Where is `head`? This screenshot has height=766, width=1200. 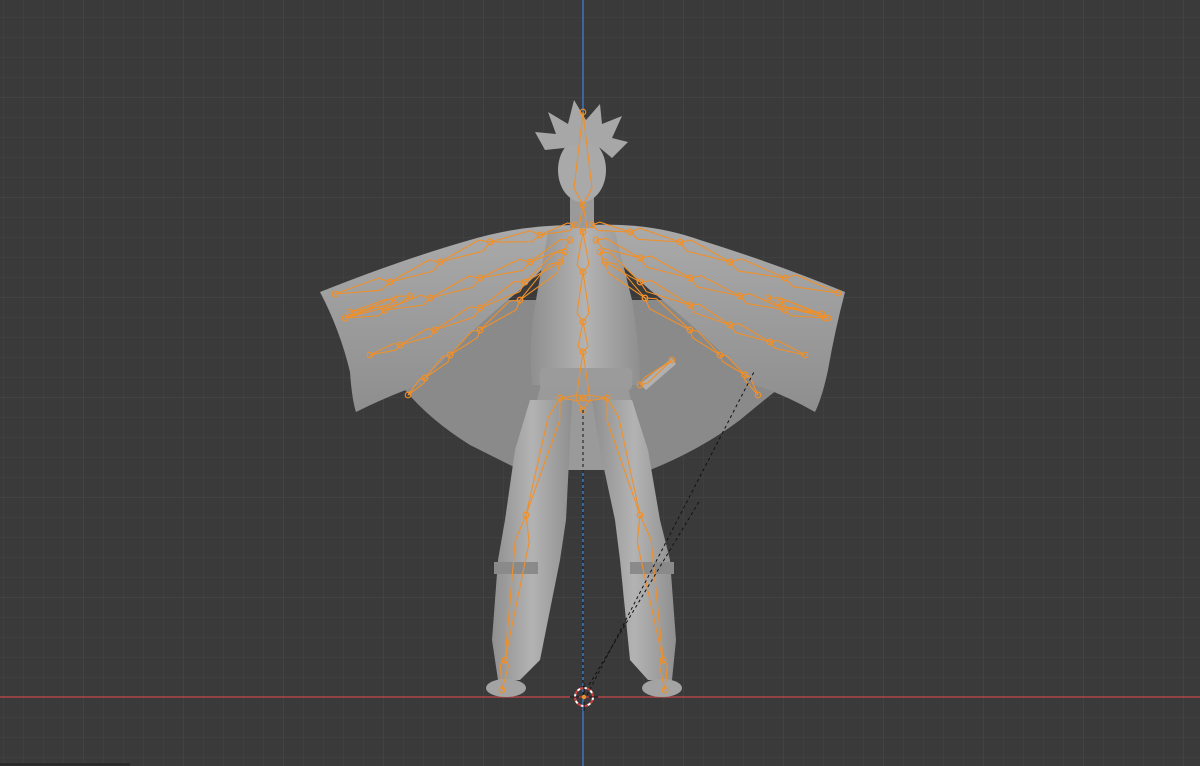
head is located at coordinates (582, 170).